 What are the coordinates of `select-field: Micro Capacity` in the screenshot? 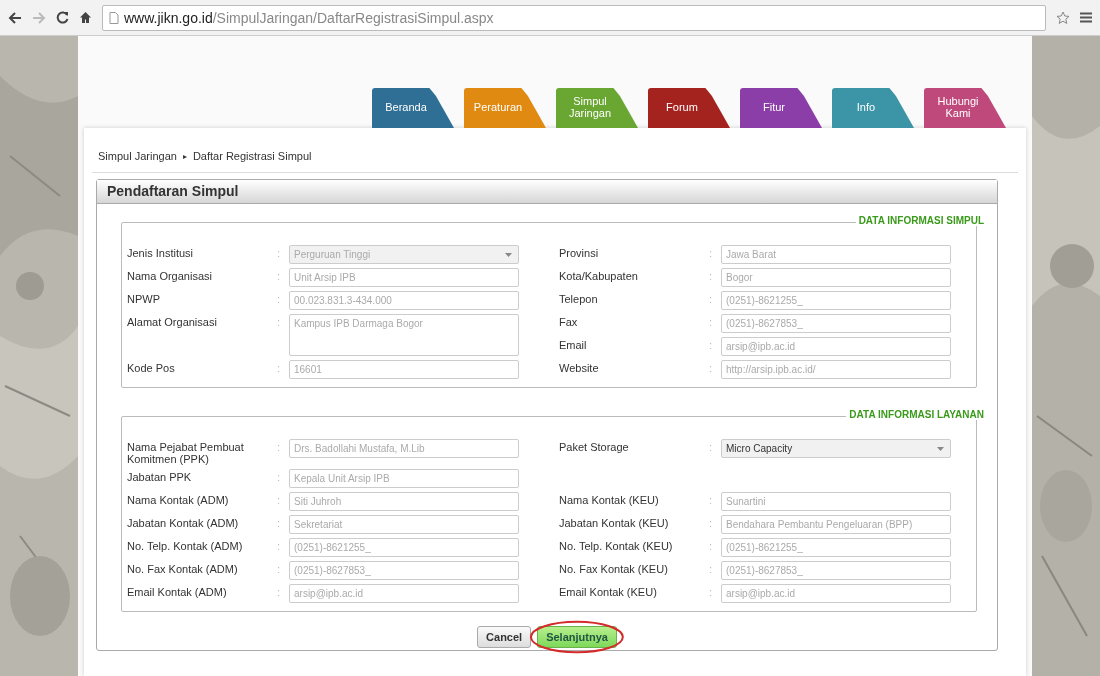 It's located at (836, 448).